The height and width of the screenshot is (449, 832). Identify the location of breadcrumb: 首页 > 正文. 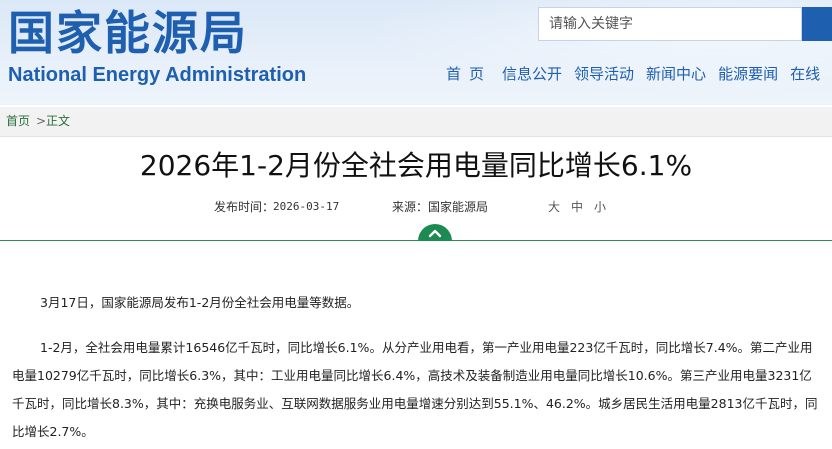
(416, 122).